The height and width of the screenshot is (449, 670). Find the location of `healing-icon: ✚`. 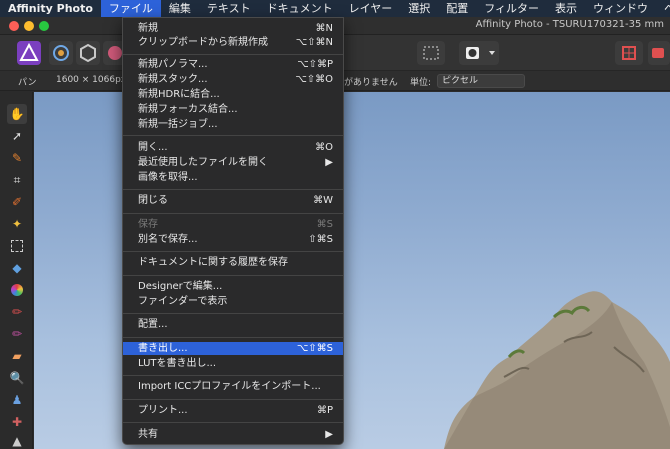

healing-icon: ✚ is located at coordinates (17, 422).